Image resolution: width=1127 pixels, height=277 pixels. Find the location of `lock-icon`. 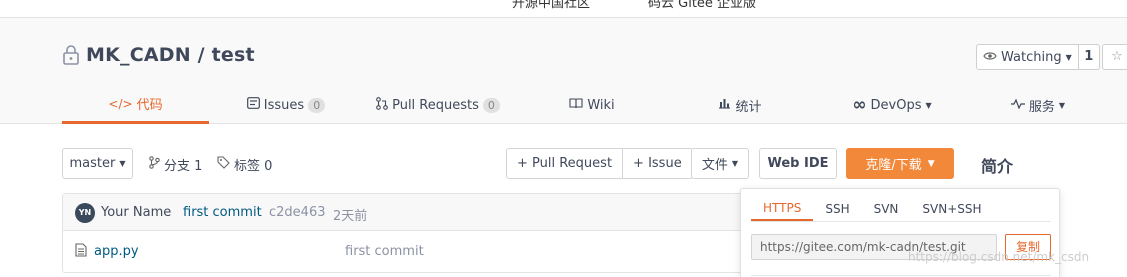

lock-icon is located at coordinates (71, 55).